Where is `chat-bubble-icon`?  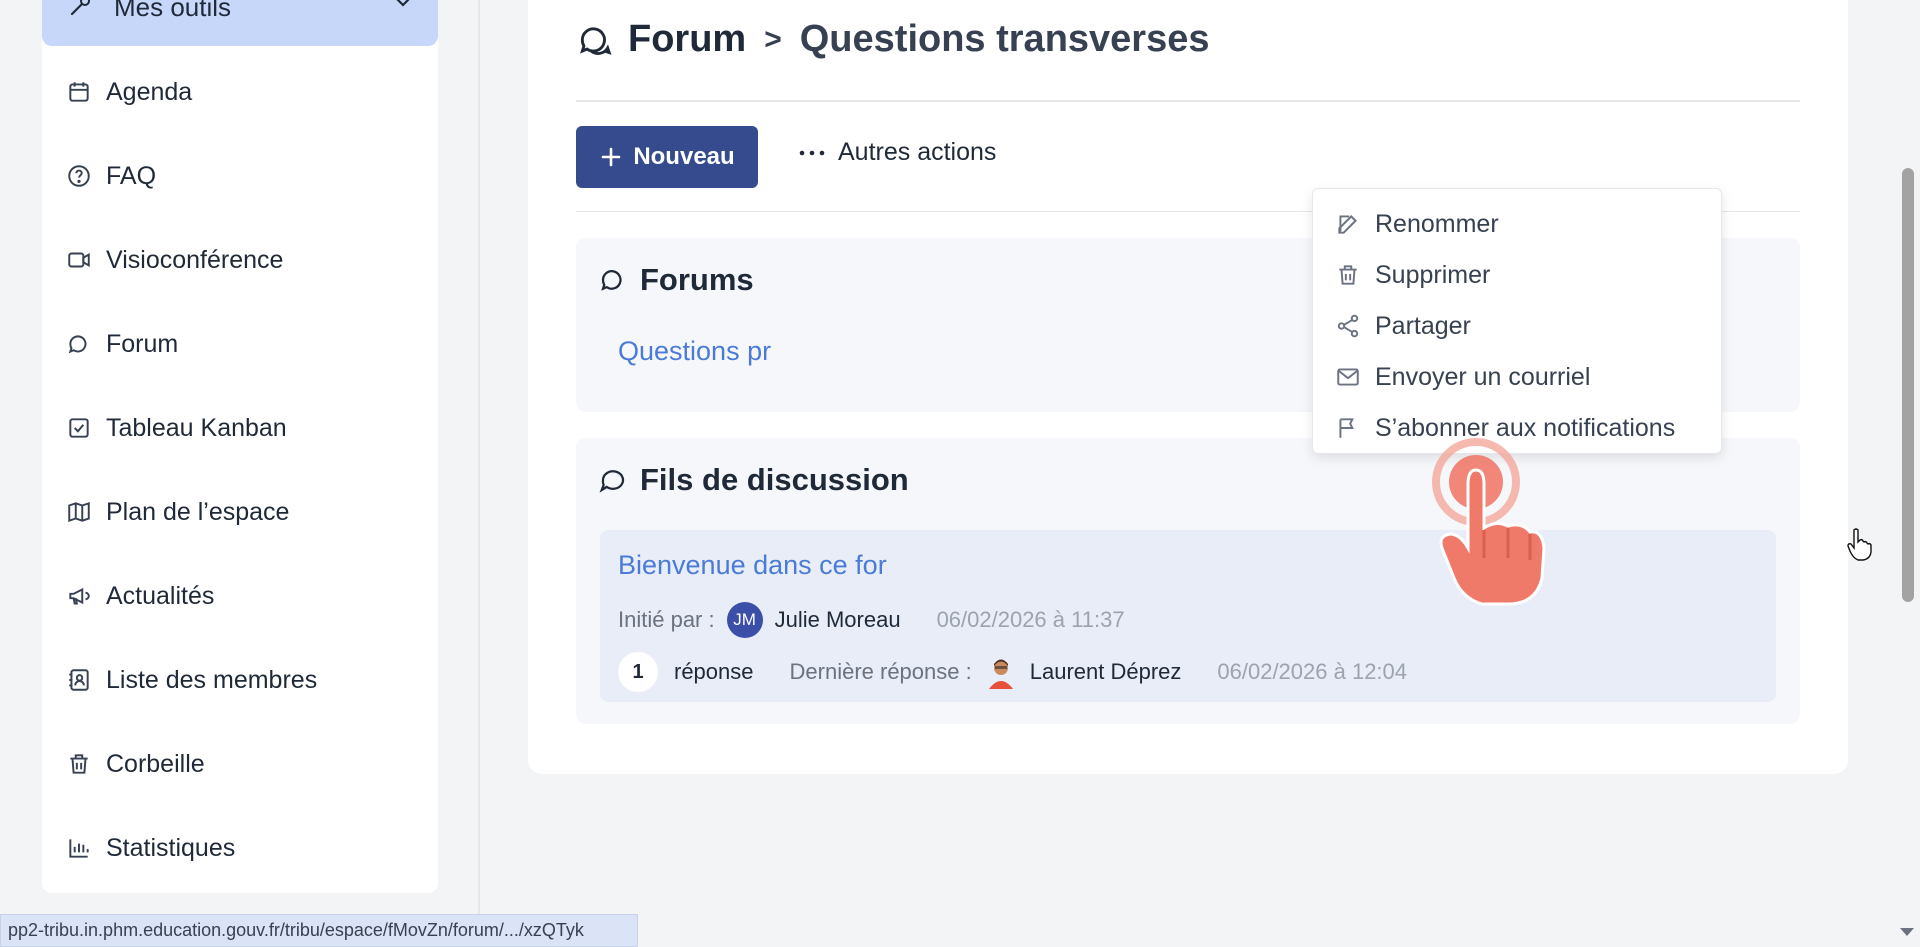
chat-bubble-icon is located at coordinates (612, 481).